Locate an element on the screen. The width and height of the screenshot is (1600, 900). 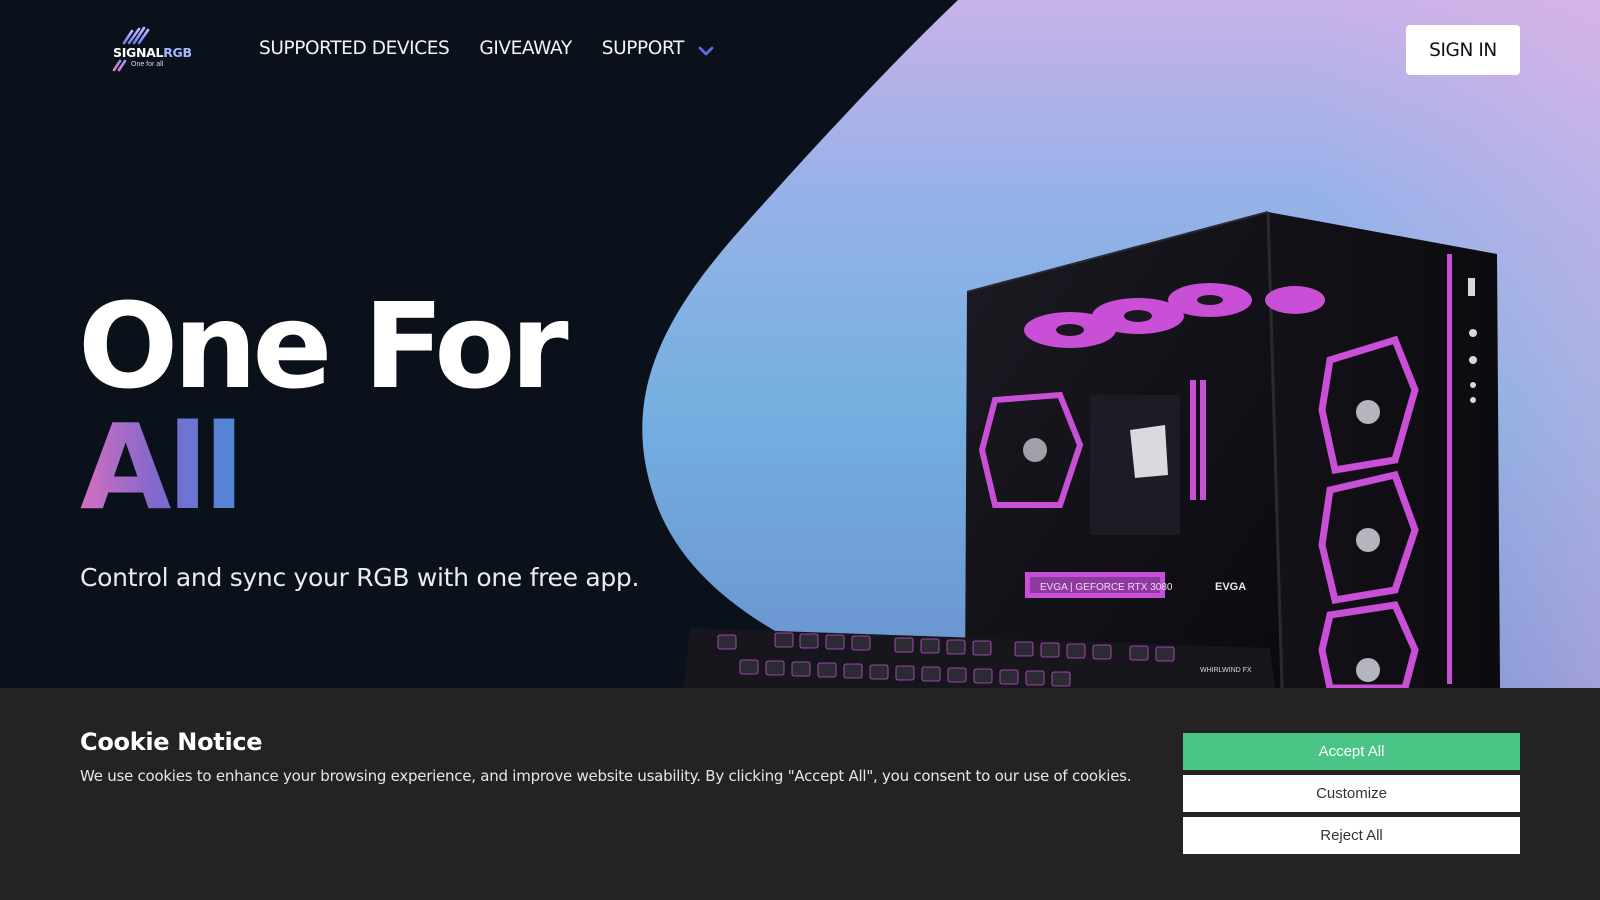
cookie-title: Cookie Notice is located at coordinates (171, 742).